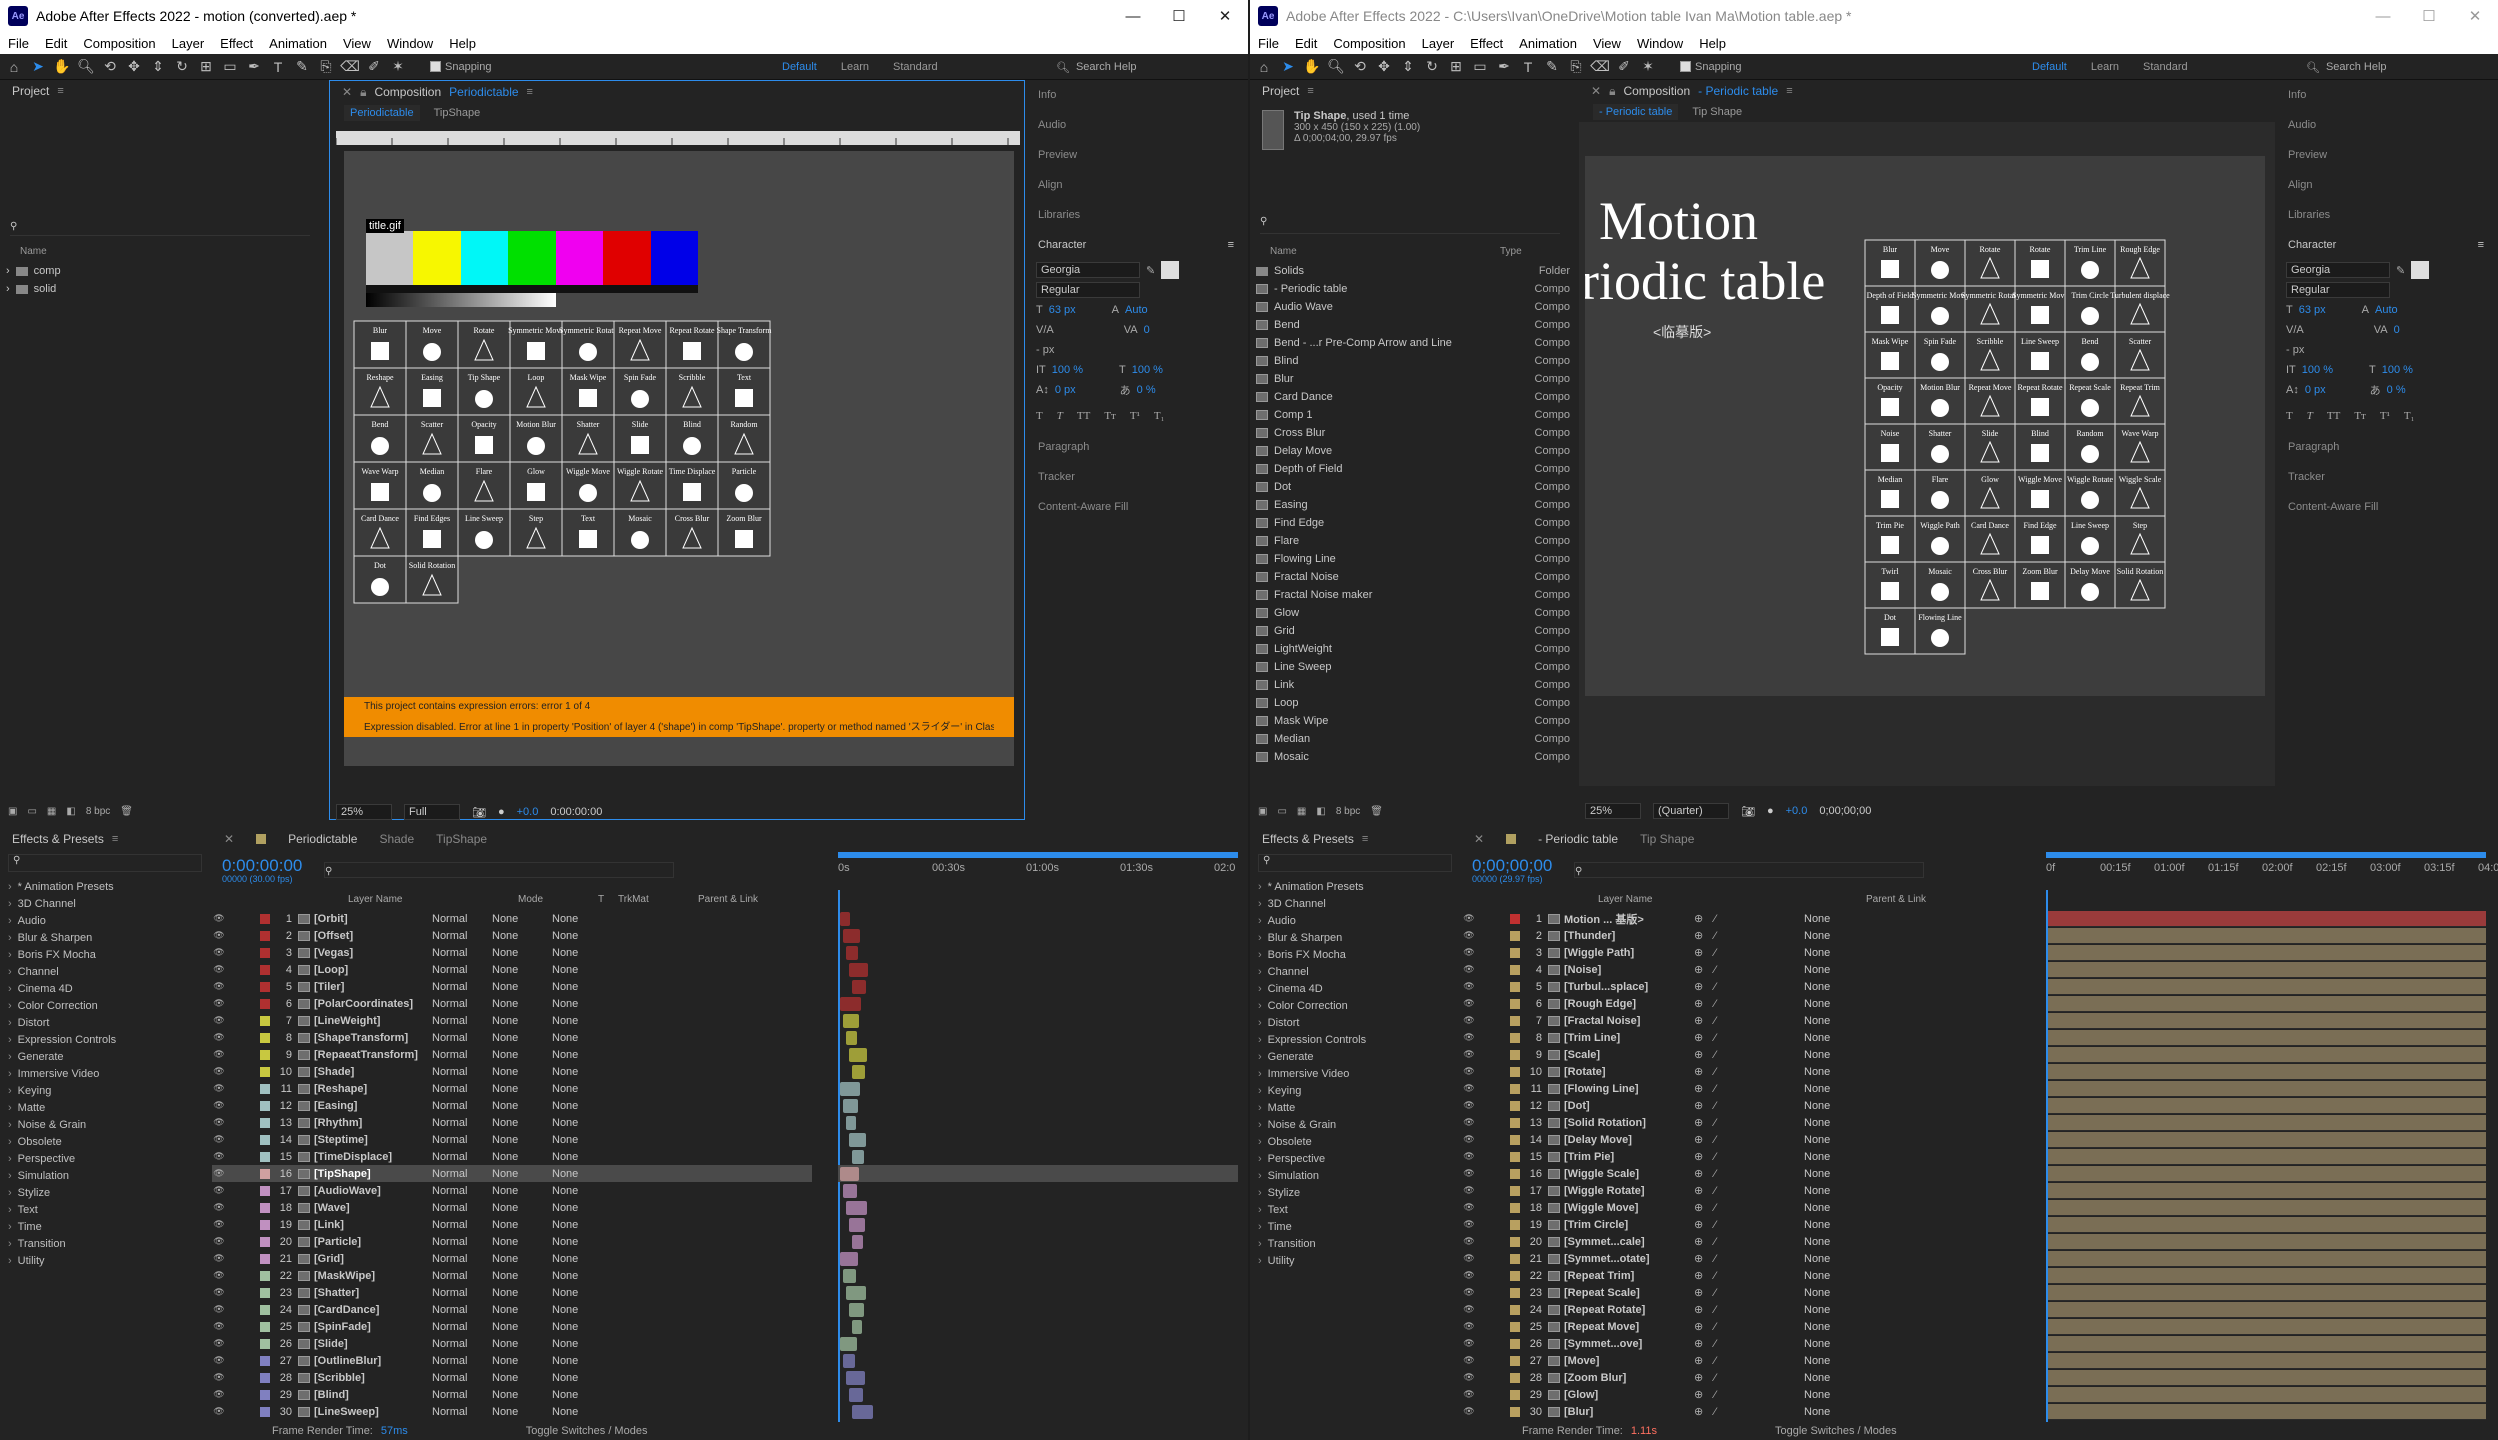 The width and height of the screenshot is (2498, 1440). Describe the element at coordinates (2387, 155) in the screenshot. I see `panel-preview: Preview` at that location.